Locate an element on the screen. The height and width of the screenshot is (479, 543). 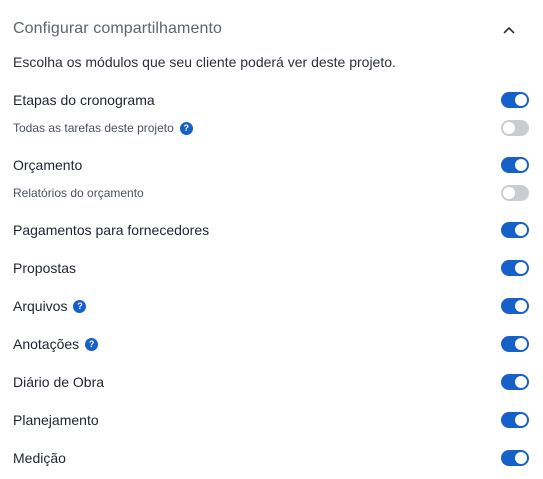
toggle-relatorios-do-orcamento is located at coordinates (515, 193).